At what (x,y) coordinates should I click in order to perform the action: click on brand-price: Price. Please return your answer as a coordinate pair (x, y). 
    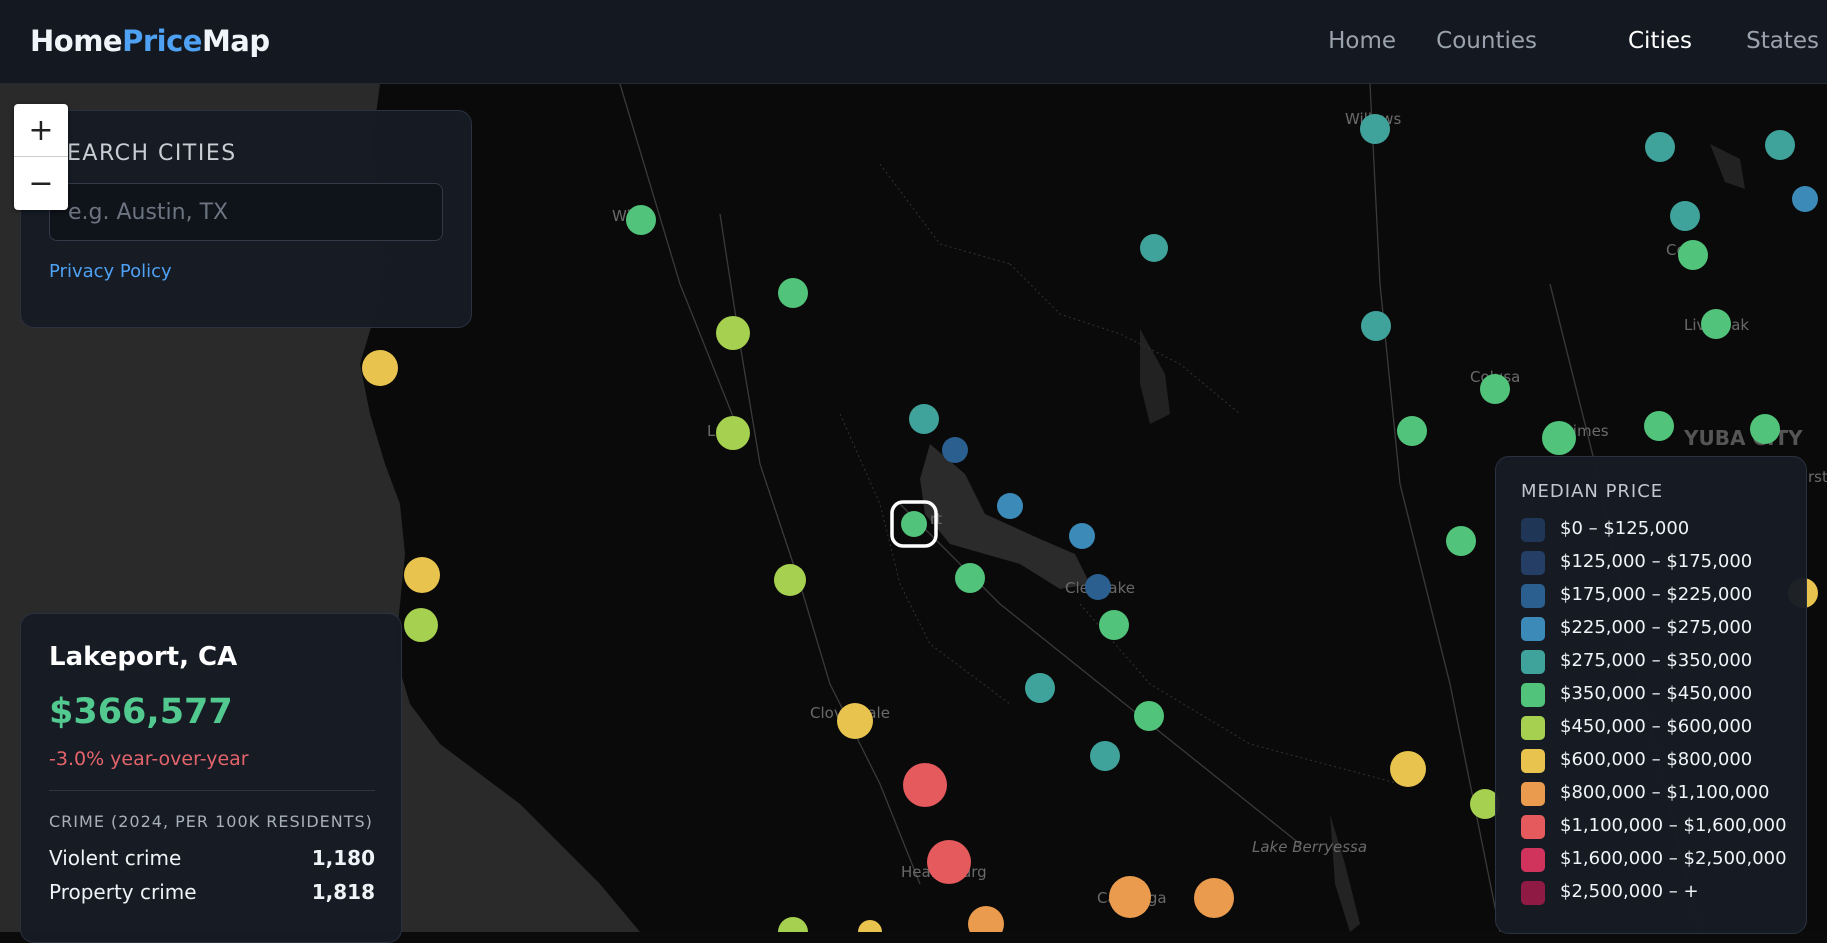
    Looking at the image, I should click on (162, 41).